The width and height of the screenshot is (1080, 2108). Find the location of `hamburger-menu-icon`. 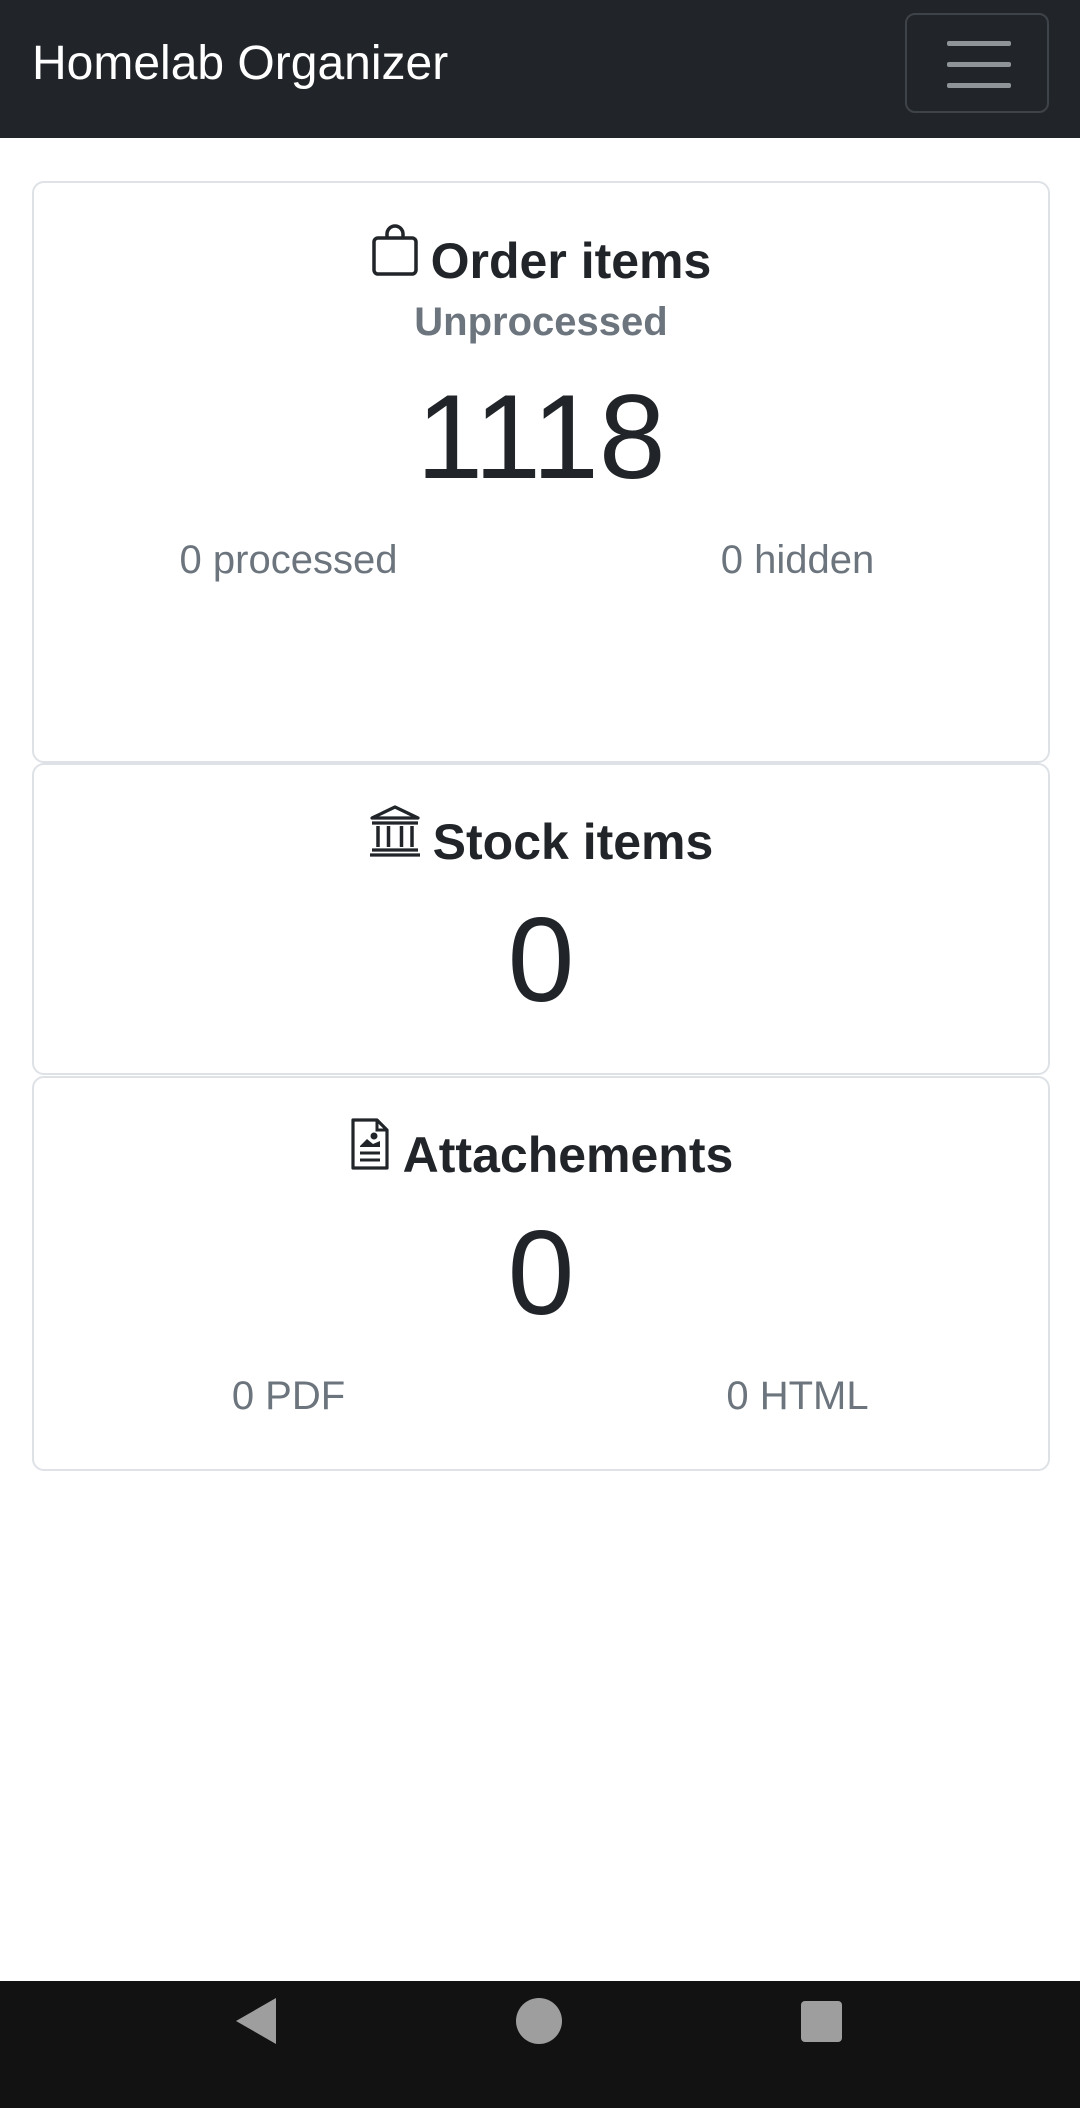

hamburger-menu-icon is located at coordinates (979, 43).